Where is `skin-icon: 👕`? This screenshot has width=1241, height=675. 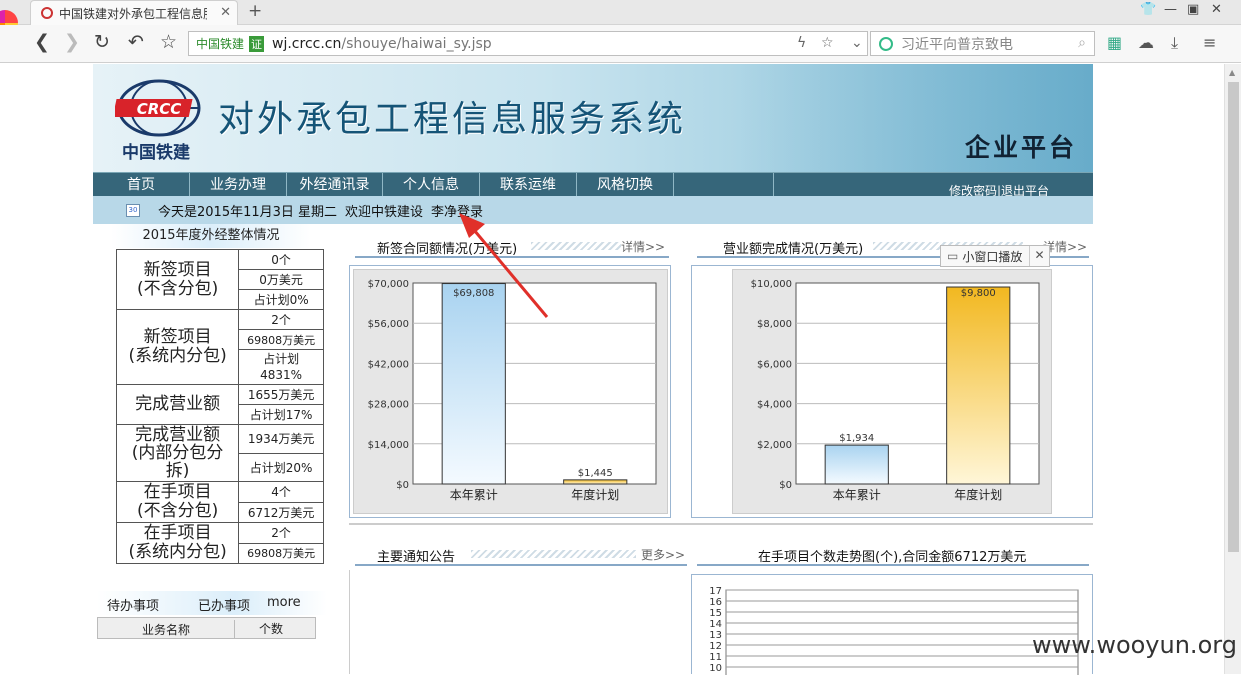 skin-icon: 👕 is located at coordinates (1148, 9).